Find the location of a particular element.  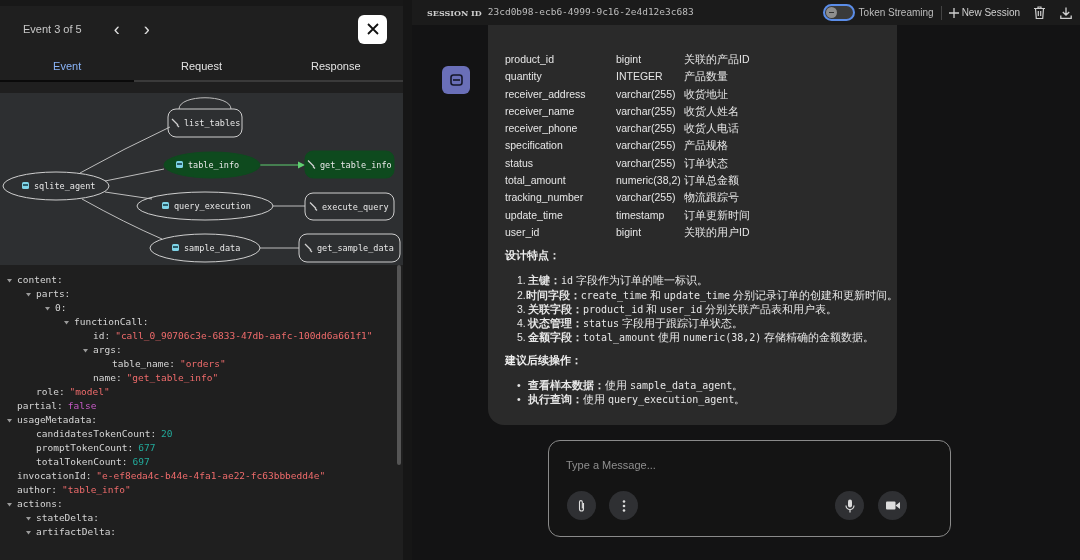

table-cell-text: 关联的产品ID is located at coordinates (717, 59).